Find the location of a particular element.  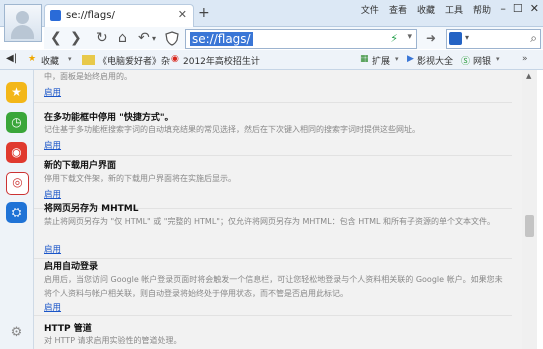

window-controls: – ☐ ✕ is located at coordinates (519, 8).